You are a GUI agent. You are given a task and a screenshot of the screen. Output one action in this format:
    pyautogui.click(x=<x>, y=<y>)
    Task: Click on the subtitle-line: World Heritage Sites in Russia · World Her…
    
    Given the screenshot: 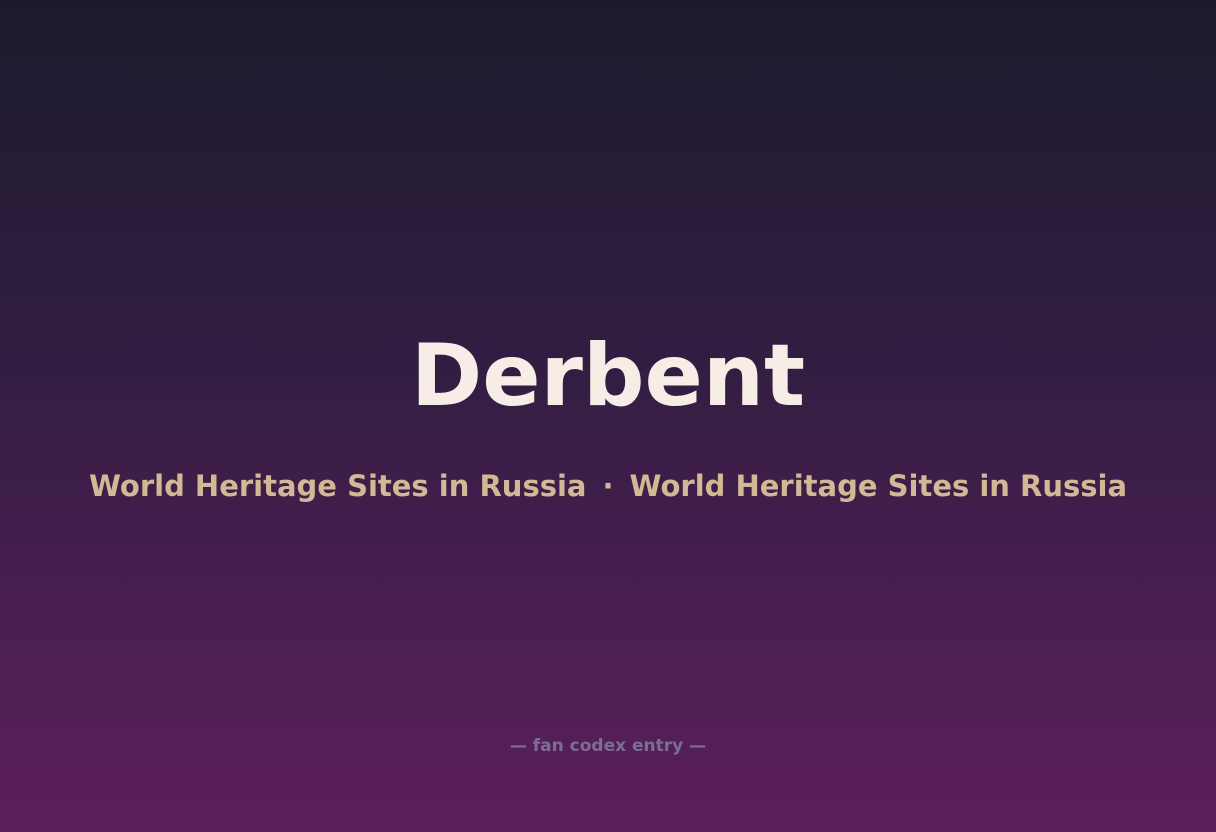 What is the action you would take?
    pyautogui.click(x=608, y=486)
    